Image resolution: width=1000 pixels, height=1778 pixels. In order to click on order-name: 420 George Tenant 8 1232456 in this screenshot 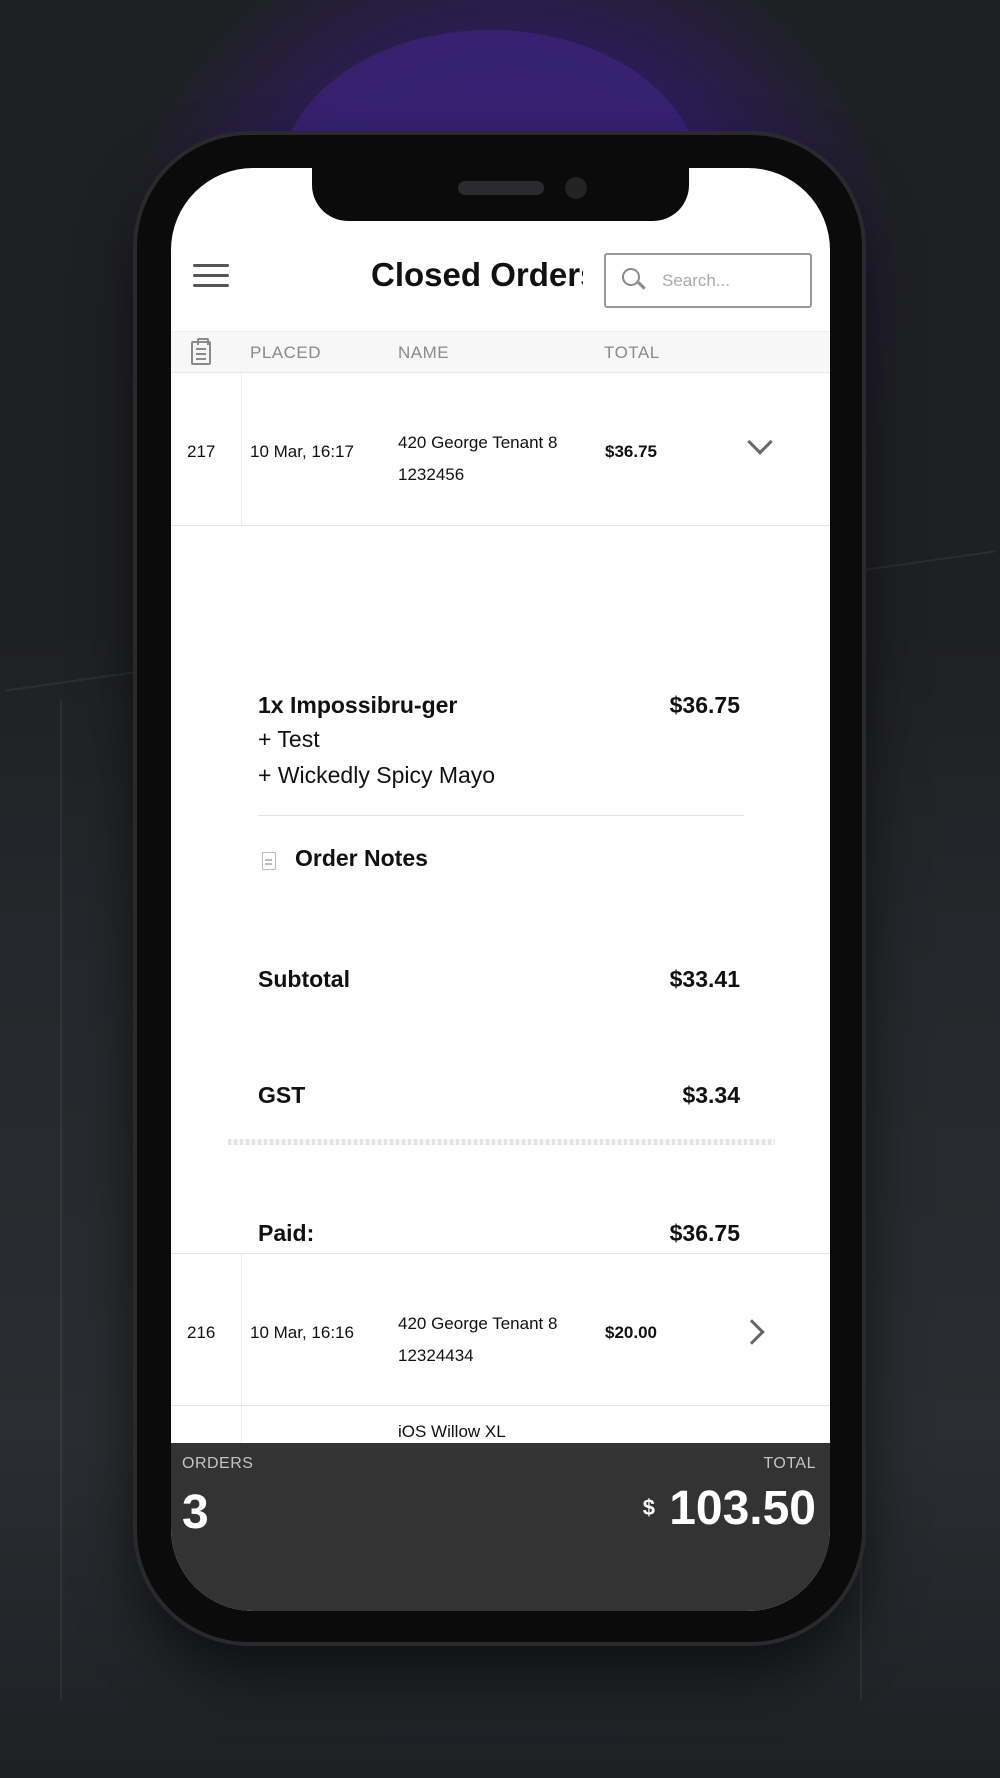, I will do `click(477, 459)`.